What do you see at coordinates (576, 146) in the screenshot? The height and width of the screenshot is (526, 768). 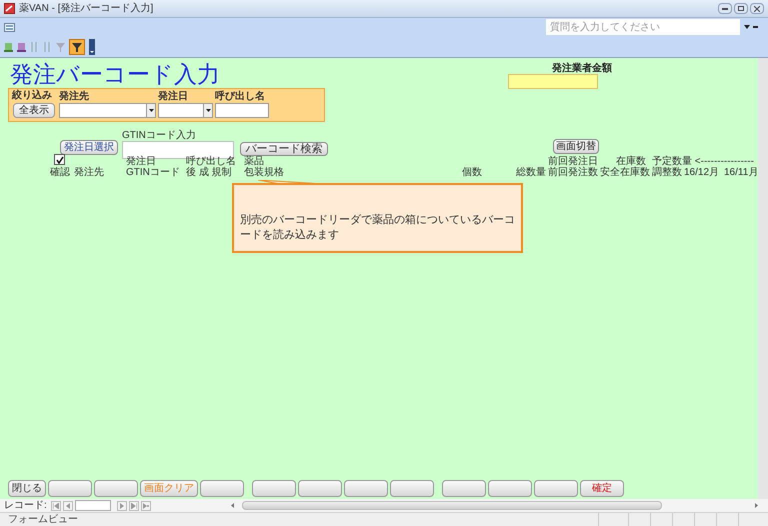 I see `screen-switch-button: 画面切替` at bounding box center [576, 146].